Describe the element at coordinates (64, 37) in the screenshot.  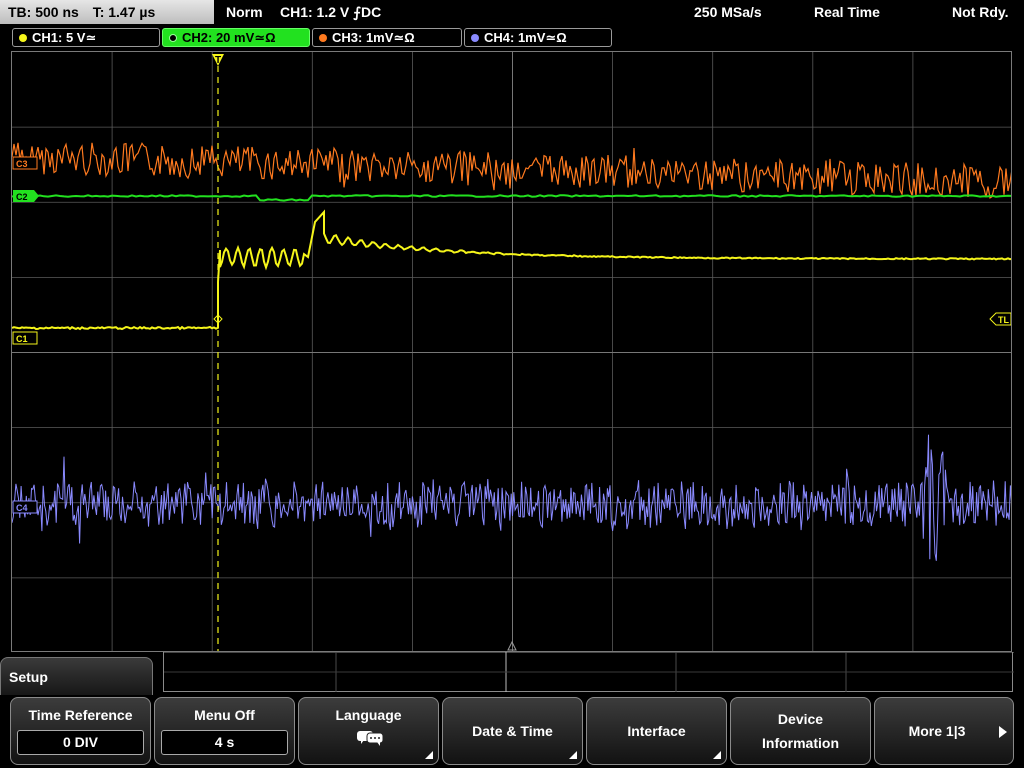
I see `channel-tab-label: CH1: 5 V≃` at that location.